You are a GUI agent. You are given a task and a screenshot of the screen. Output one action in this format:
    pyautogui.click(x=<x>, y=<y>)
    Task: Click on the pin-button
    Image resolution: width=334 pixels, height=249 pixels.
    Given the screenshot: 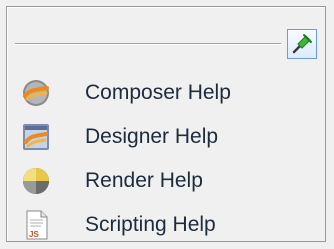 What is the action you would take?
    pyautogui.click(x=302, y=44)
    